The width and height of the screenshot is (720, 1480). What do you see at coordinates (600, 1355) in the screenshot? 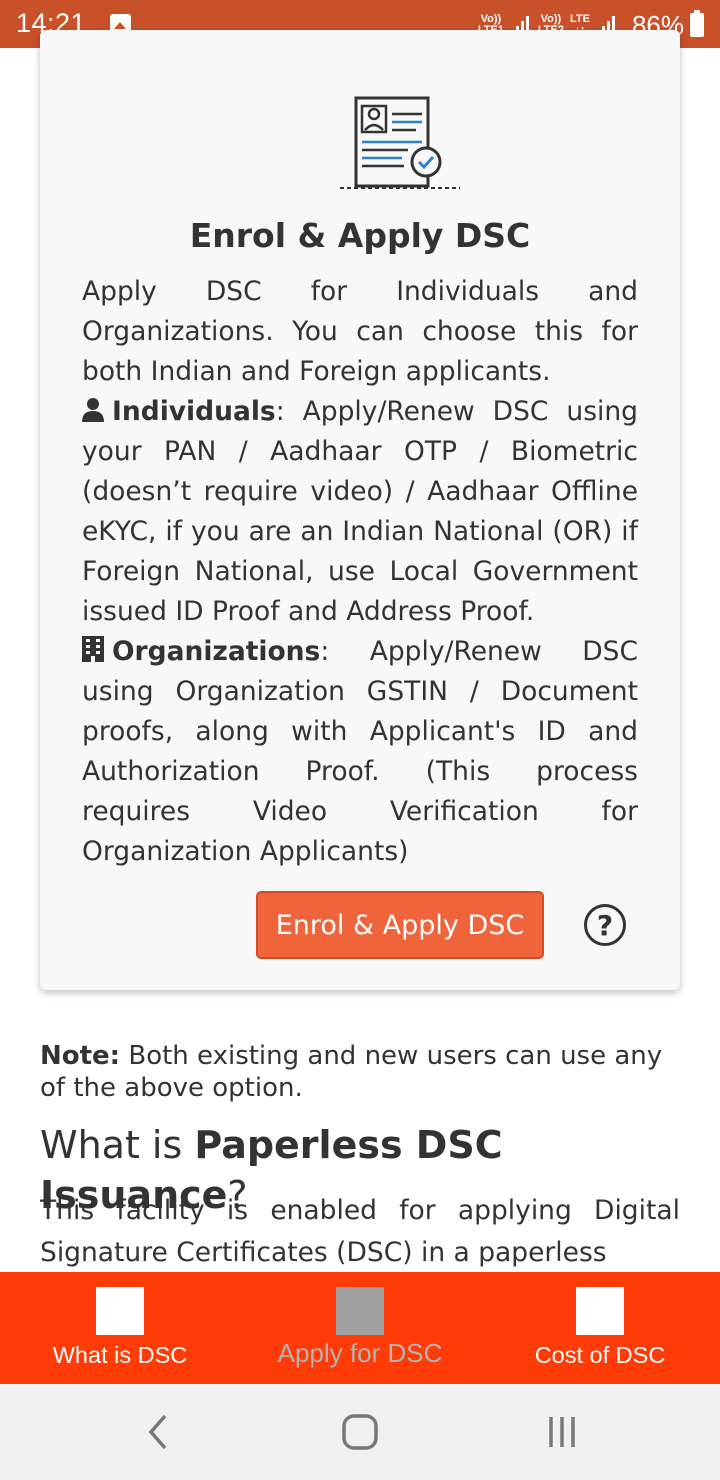
I see `nav-label-cost-of-dsc: Cost of DSC` at bounding box center [600, 1355].